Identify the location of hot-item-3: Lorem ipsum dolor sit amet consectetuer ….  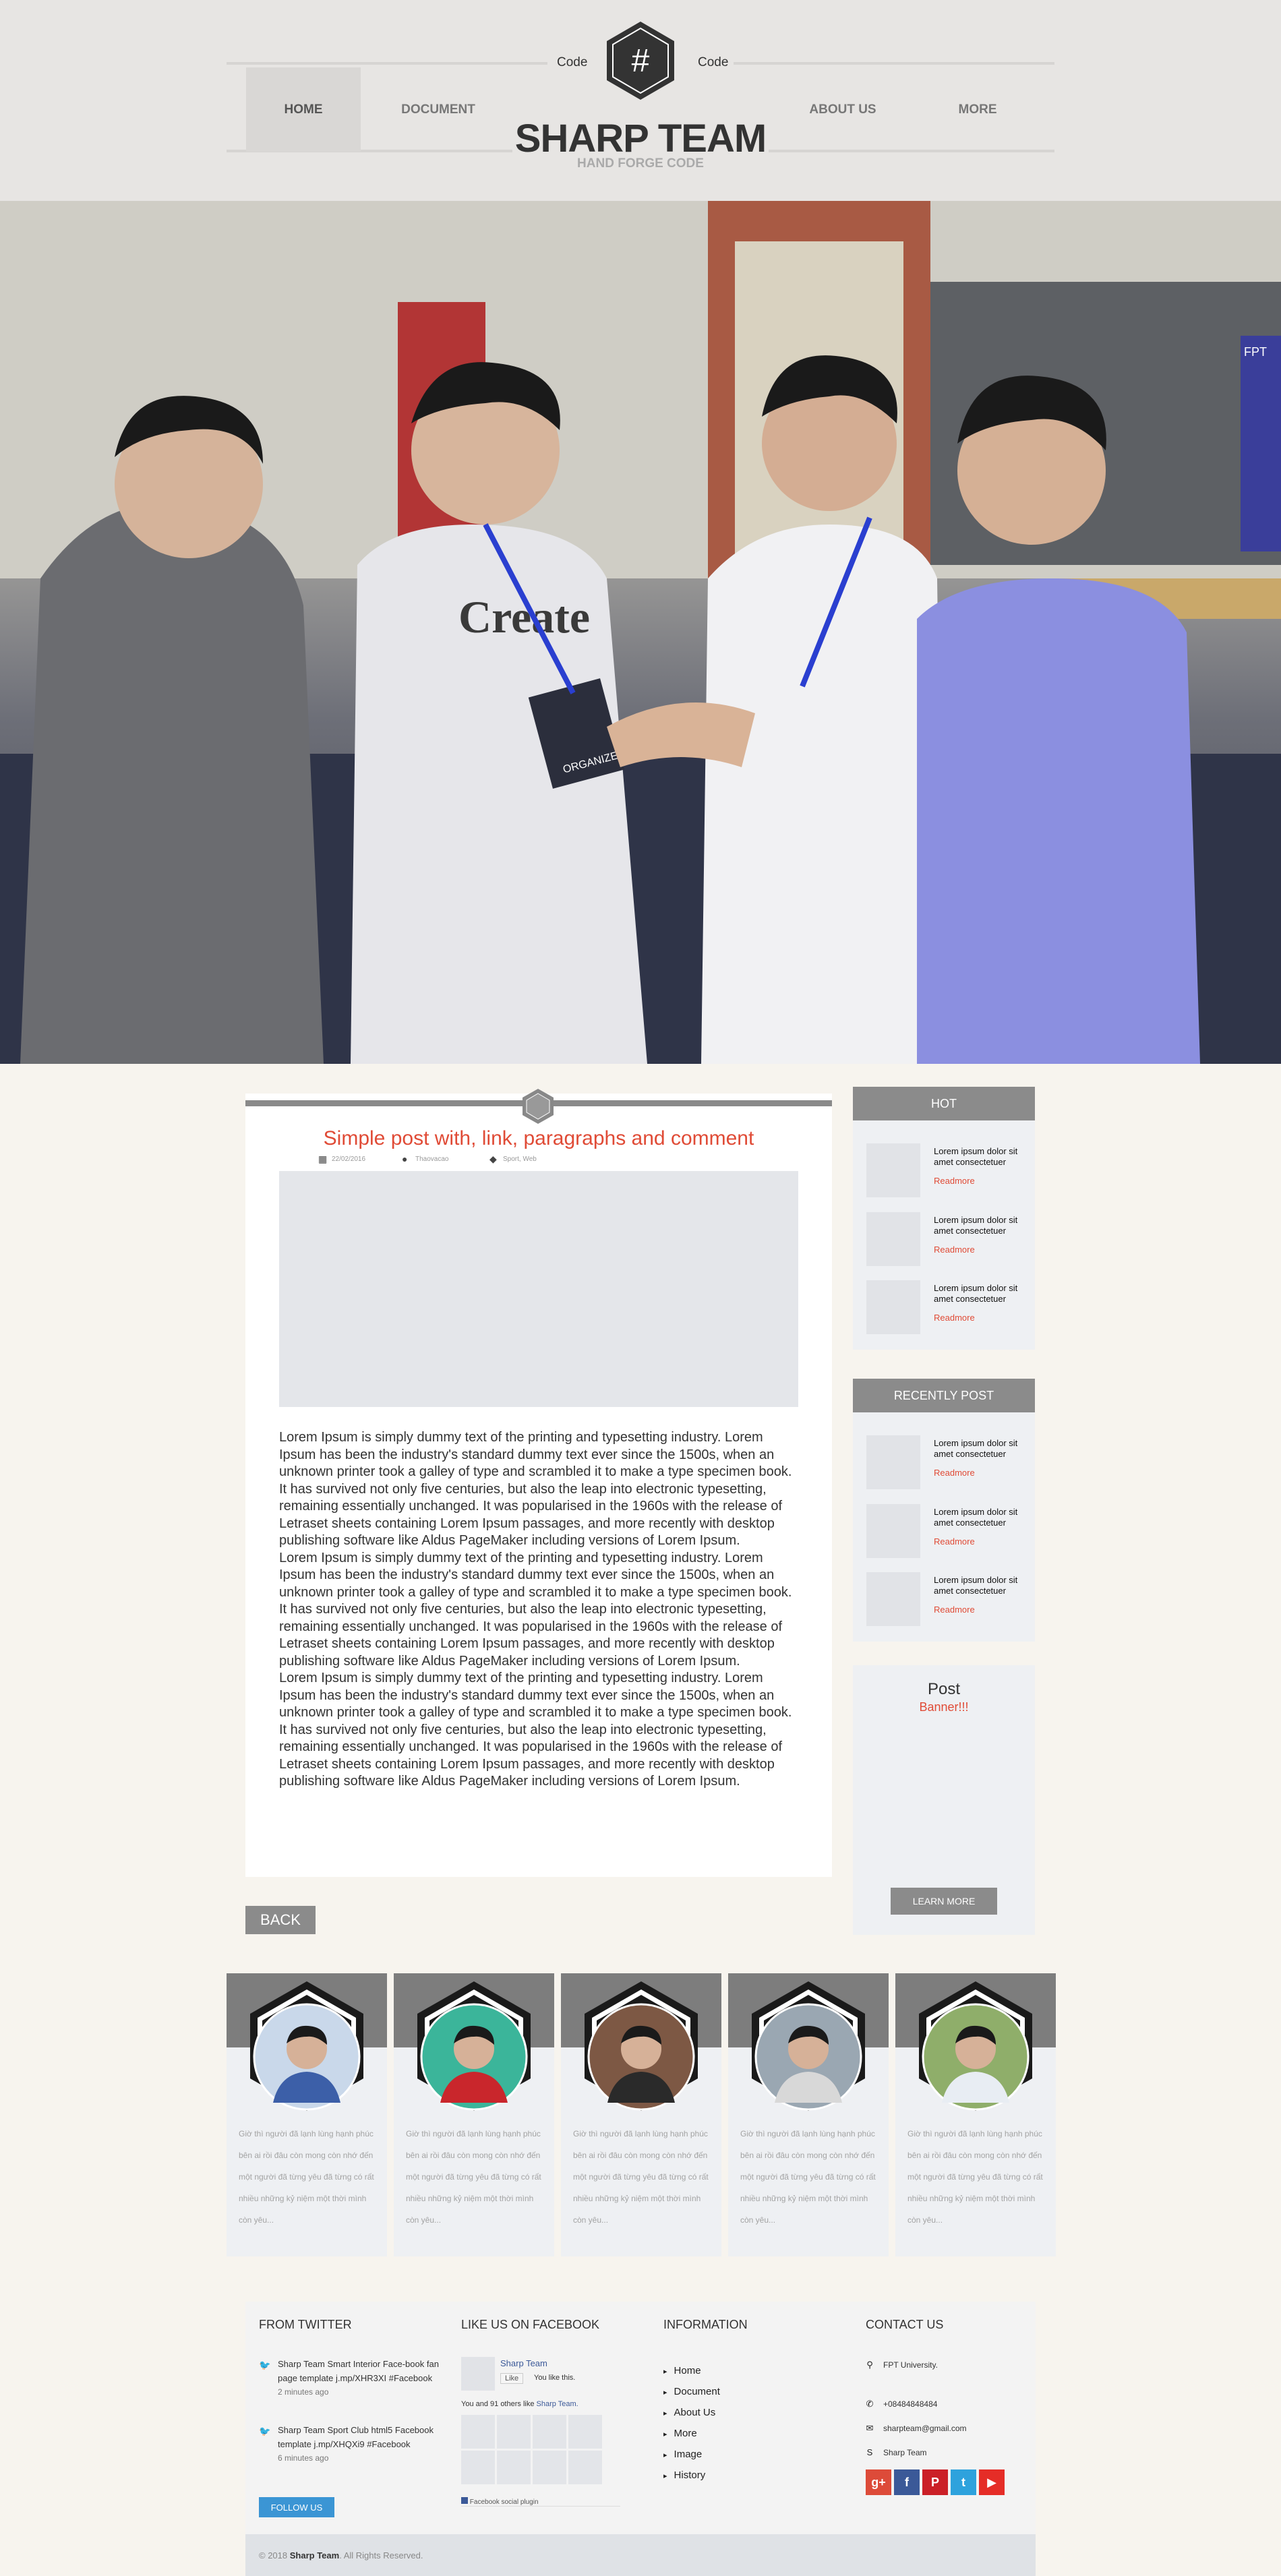
(950, 1307).